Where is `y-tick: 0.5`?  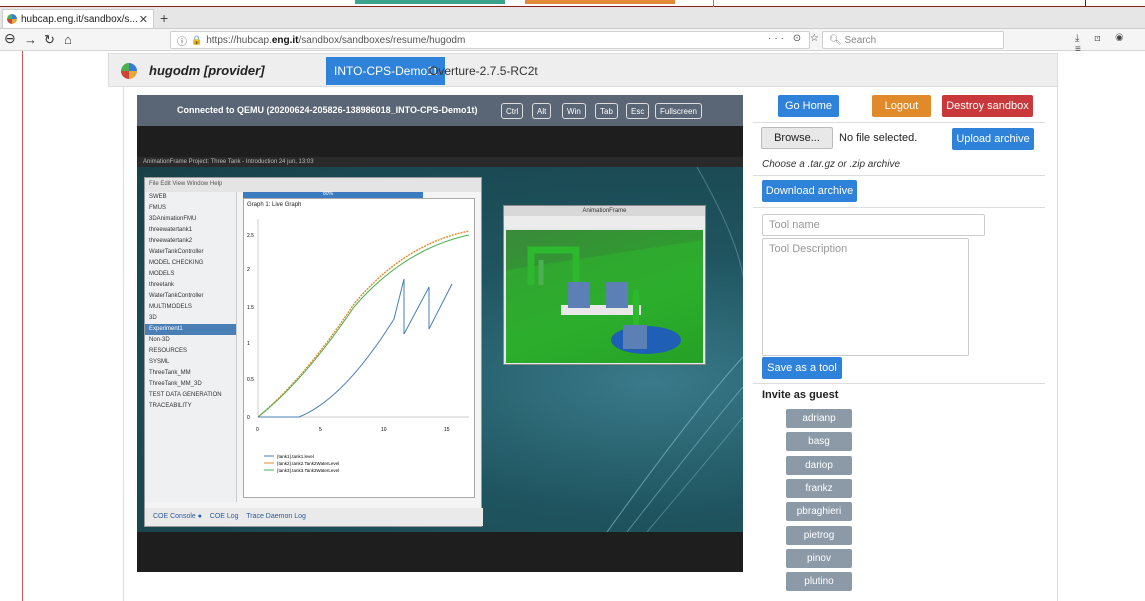 y-tick: 0.5 is located at coordinates (250, 380).